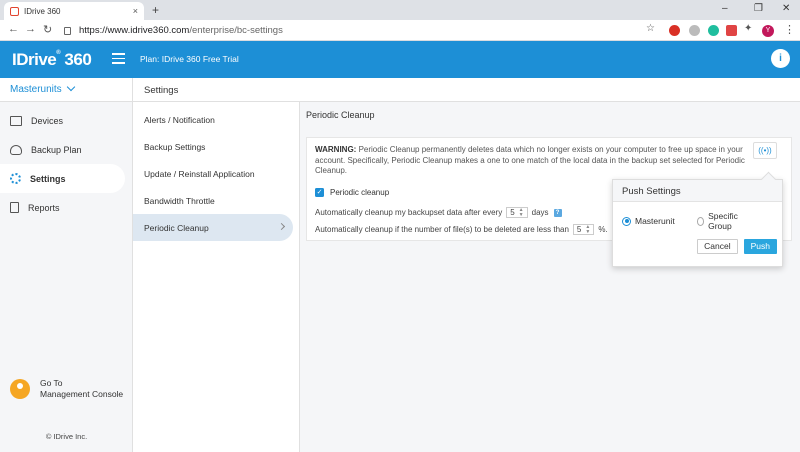 Image resolution: width=800 pixels, height=452 pixels. What do you see at coordinates (62, 178) in the screenshot?
I see `sidebar-item-settings: Settings` at bounding box center [62, 178].